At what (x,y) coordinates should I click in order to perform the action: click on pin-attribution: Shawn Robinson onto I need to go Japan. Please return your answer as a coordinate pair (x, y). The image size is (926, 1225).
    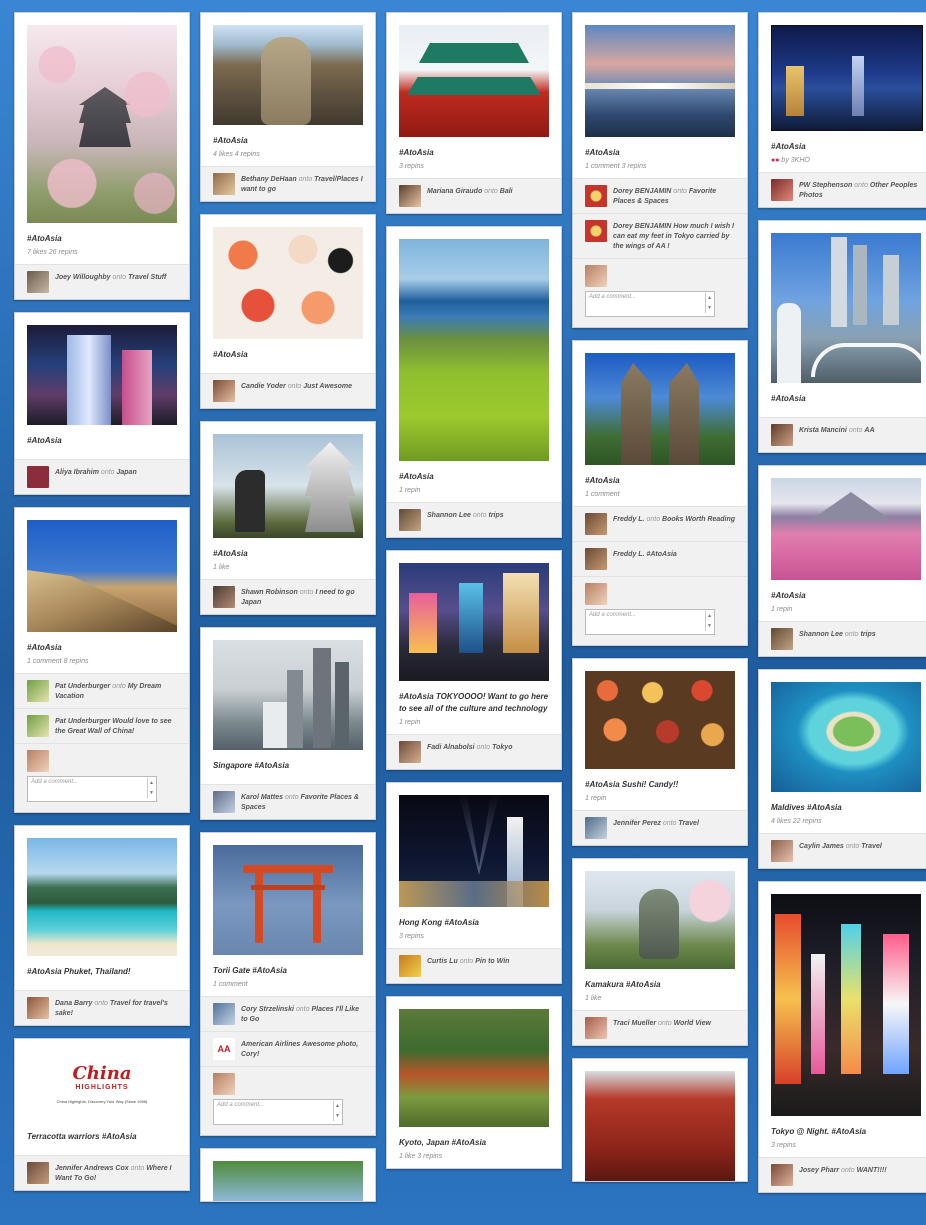
    Looking at the image, I should click on (288, 596).